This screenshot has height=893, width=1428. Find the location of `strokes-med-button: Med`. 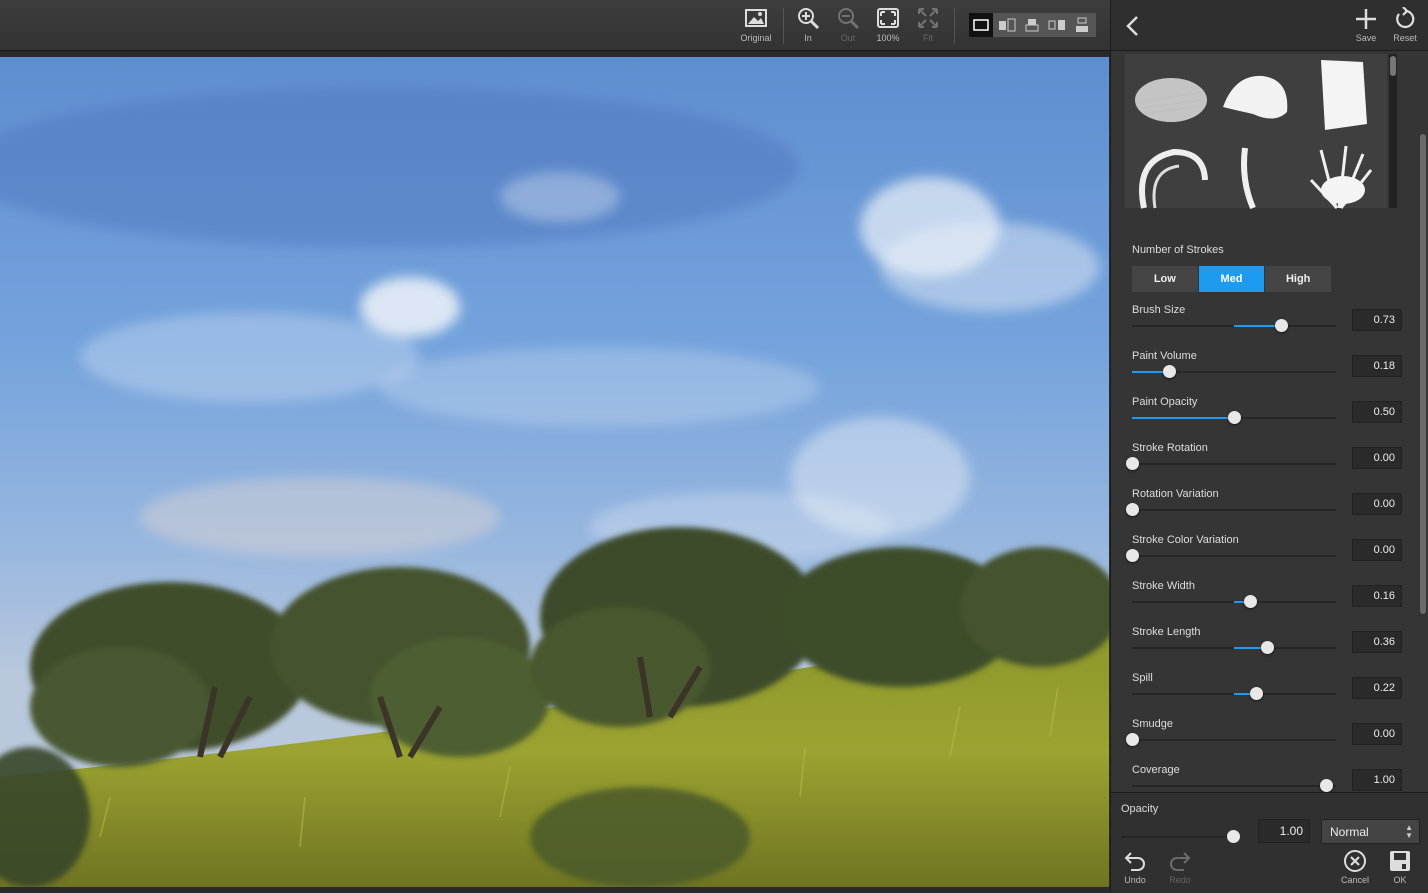

strokes-med-button: Med is located at coordinates (1231, 279).